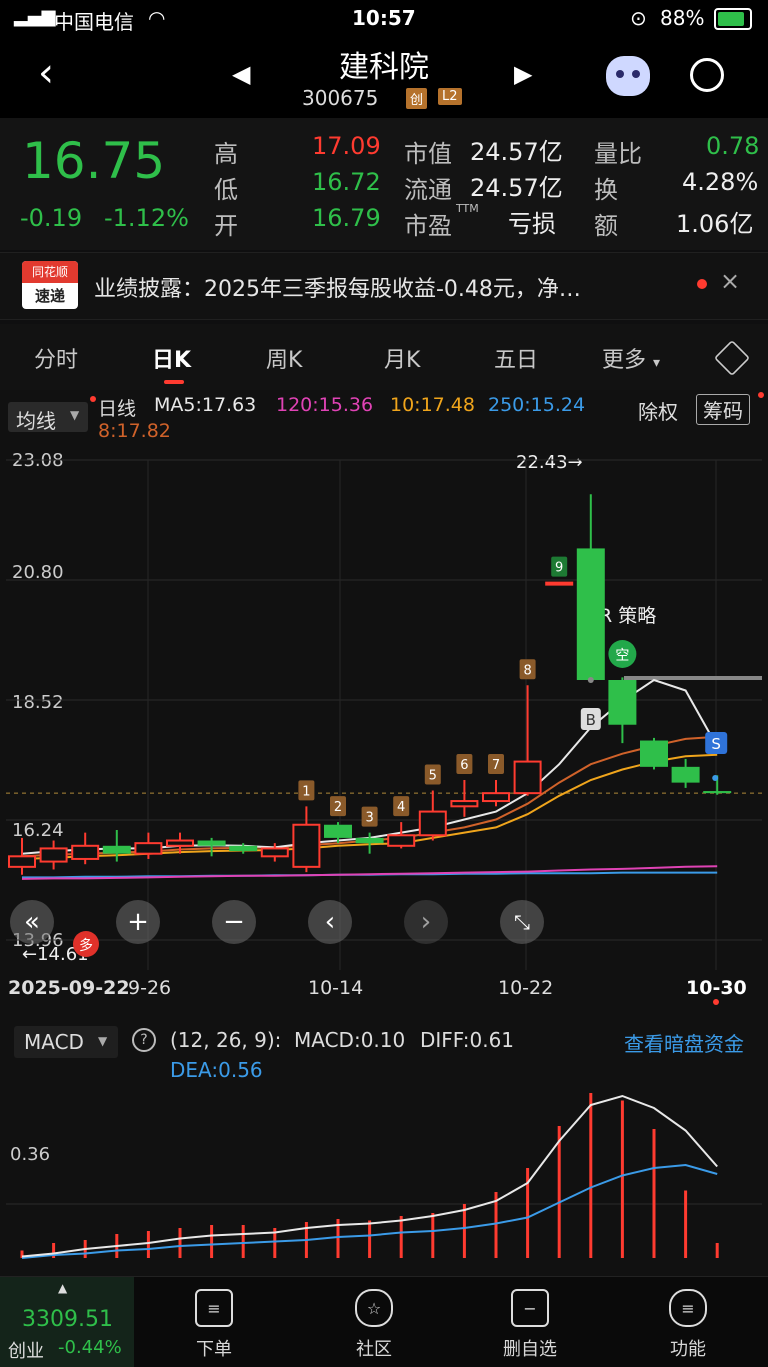 The height and width of the screenshot is (1367, 768). Describe the element at coordinates (346, 182) in the screenshot. I see `low-value: 16.72` at that location.